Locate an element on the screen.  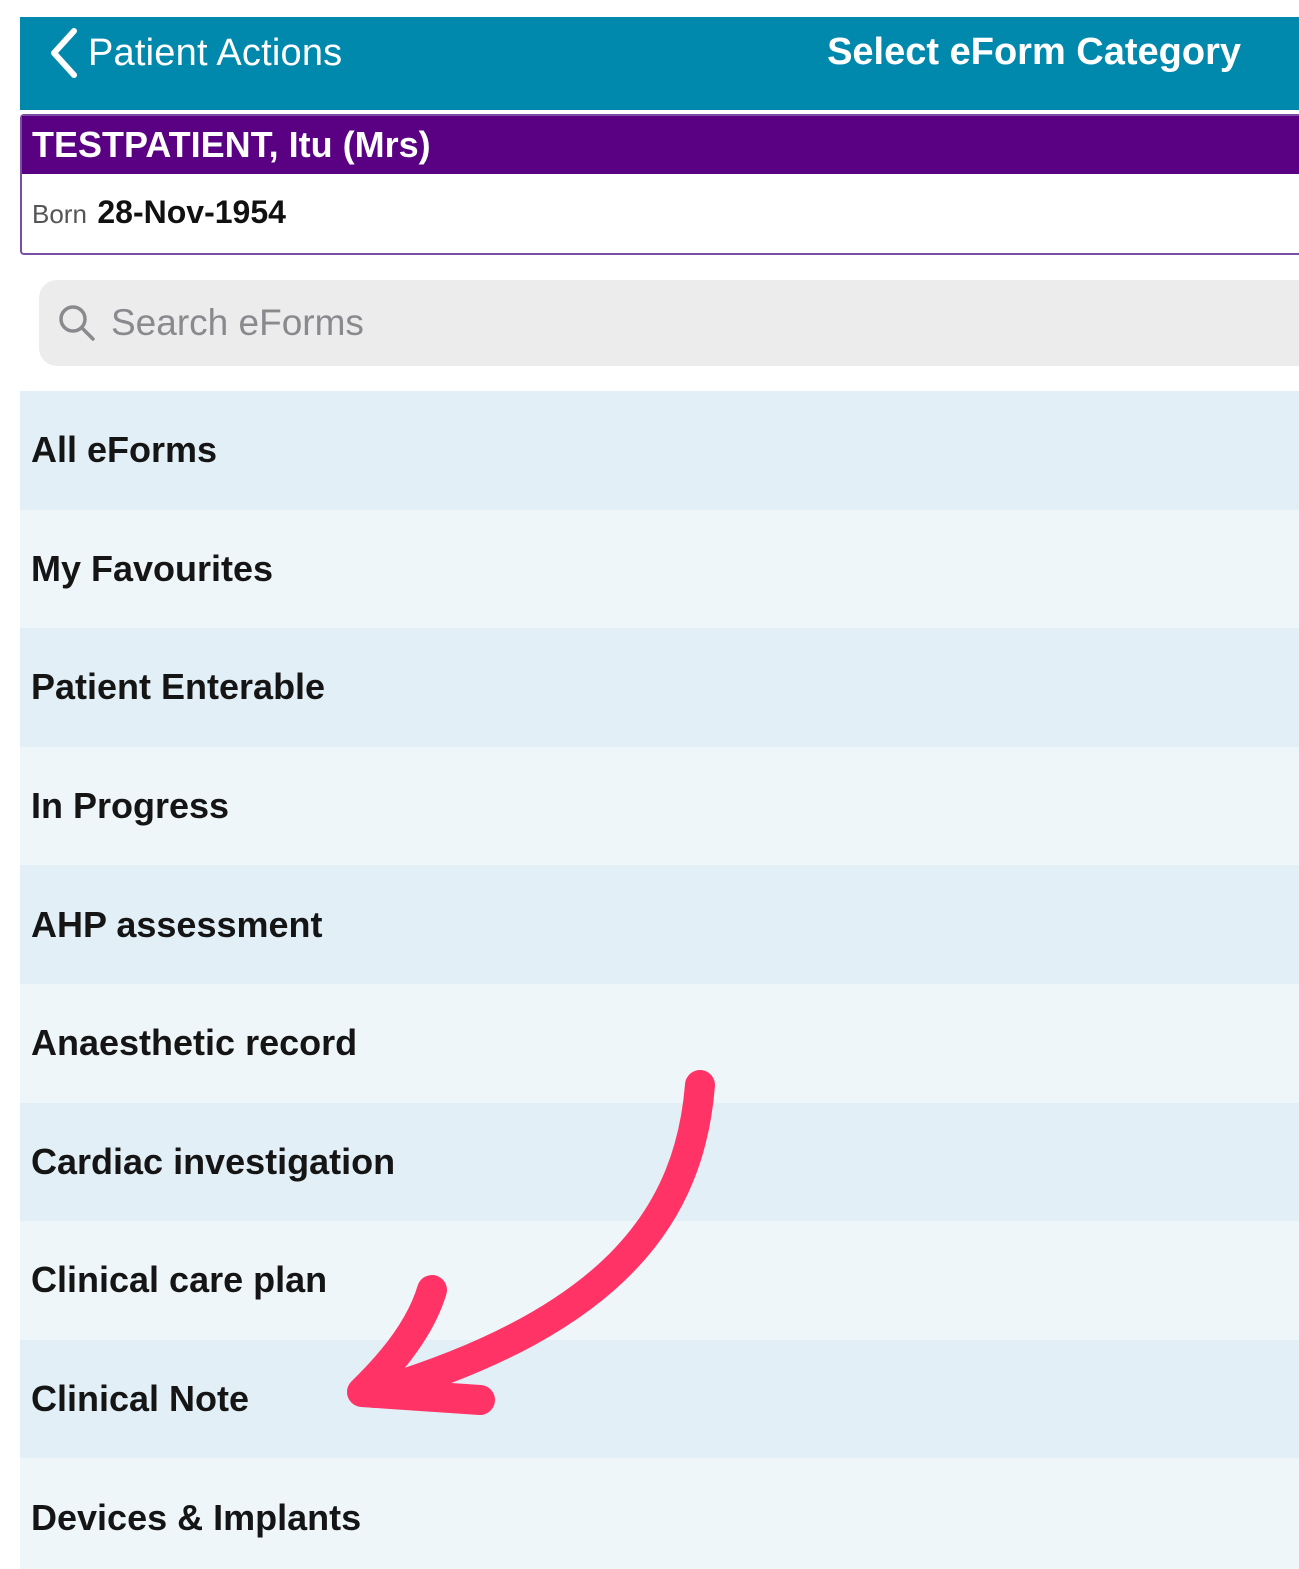
category-label: In Progress is located at coordinates (130, 806).